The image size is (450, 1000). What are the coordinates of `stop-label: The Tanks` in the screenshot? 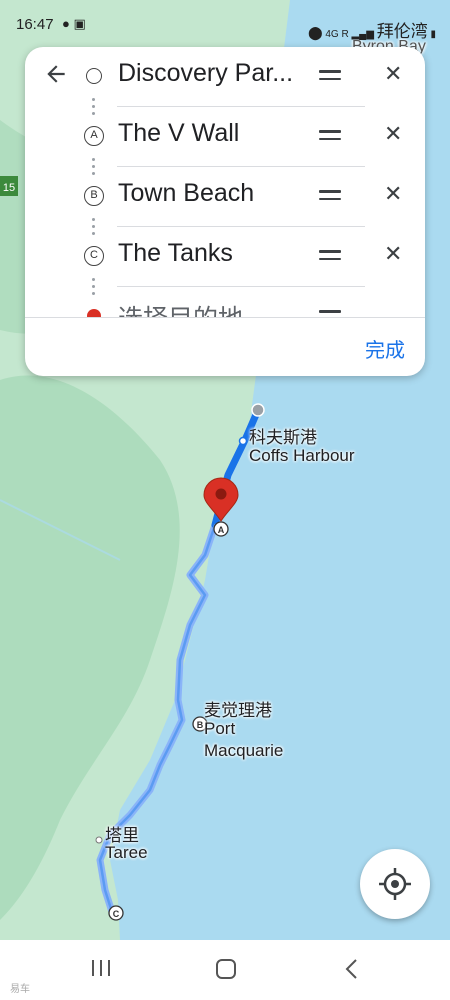 It's located at (213, 253).